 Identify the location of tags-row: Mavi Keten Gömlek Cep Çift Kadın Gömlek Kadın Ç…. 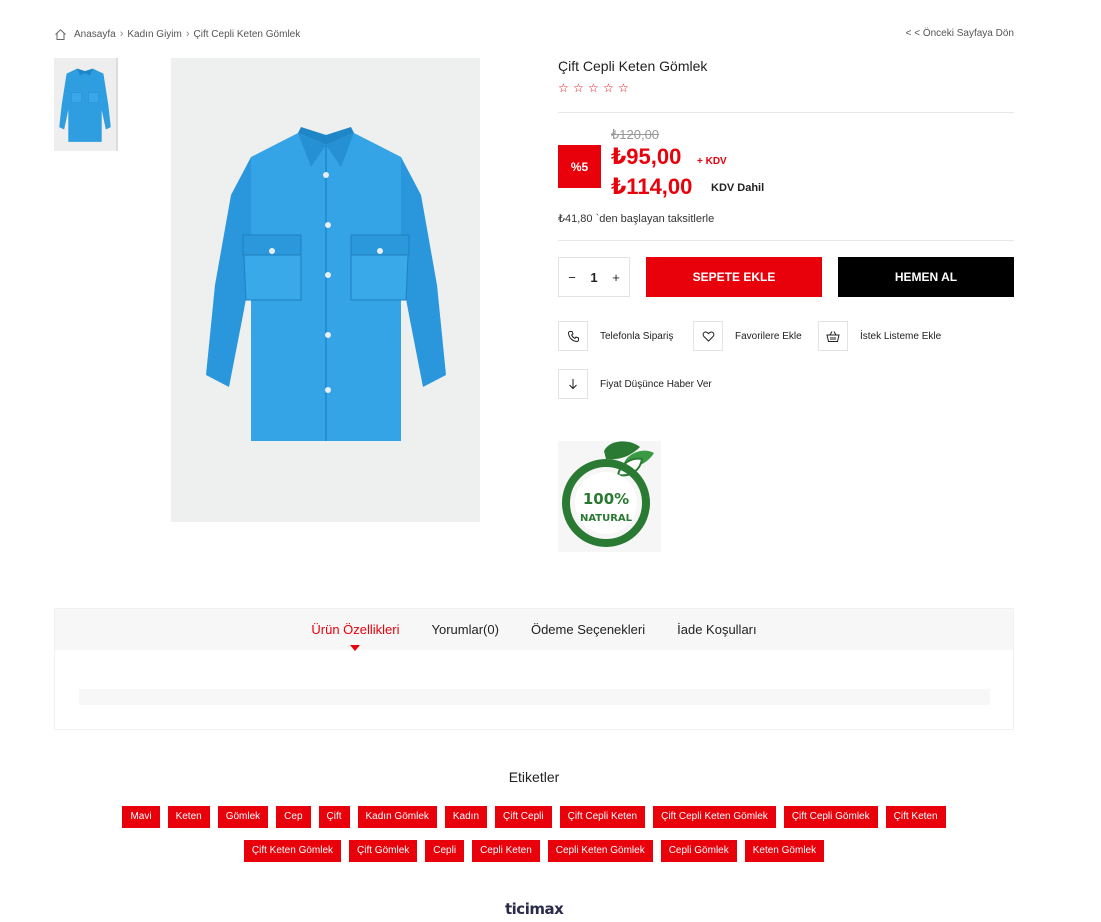
(534, 817).